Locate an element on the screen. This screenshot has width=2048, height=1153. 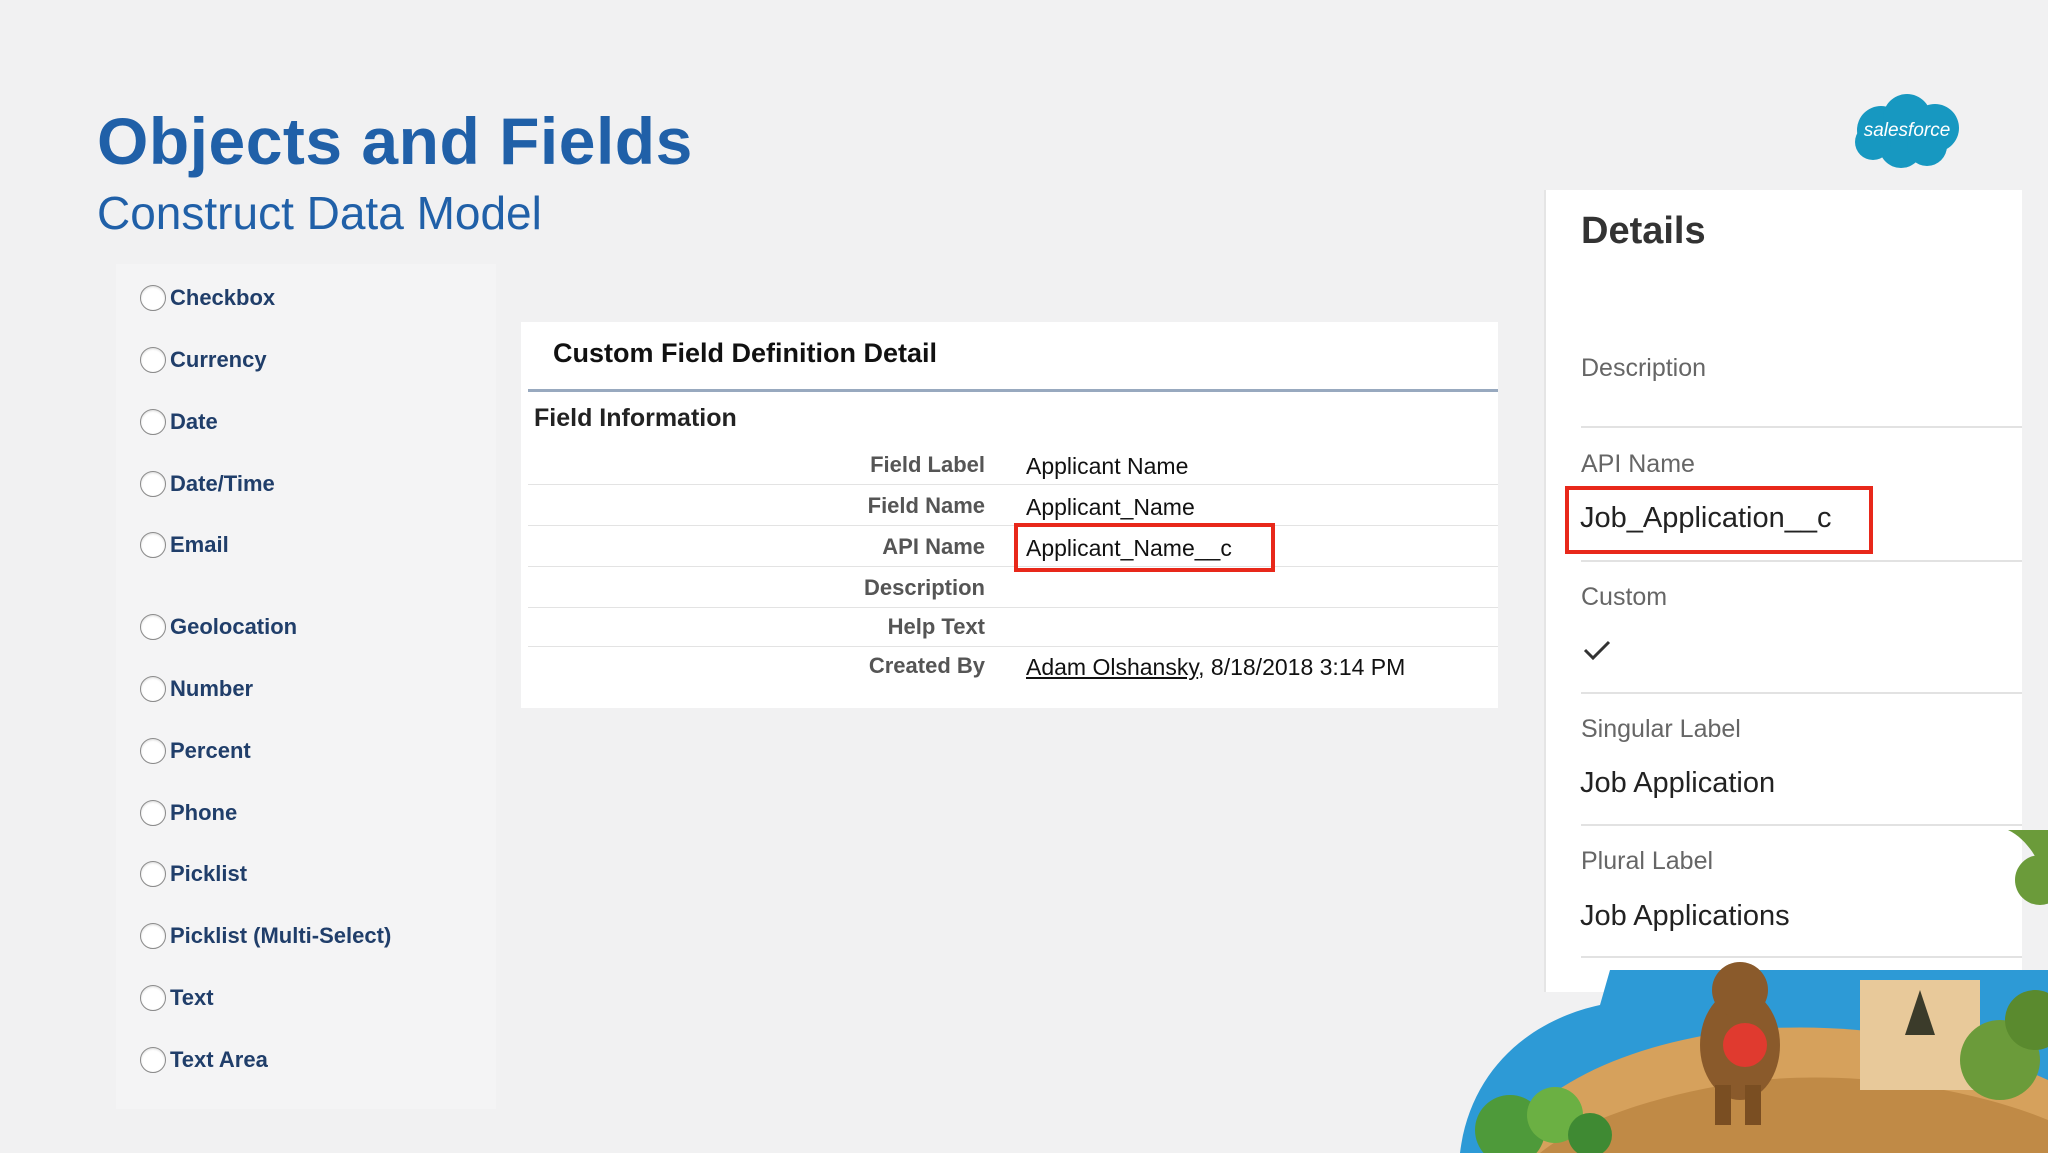
field-type-option: Phone is located at coordinates (188, 813).